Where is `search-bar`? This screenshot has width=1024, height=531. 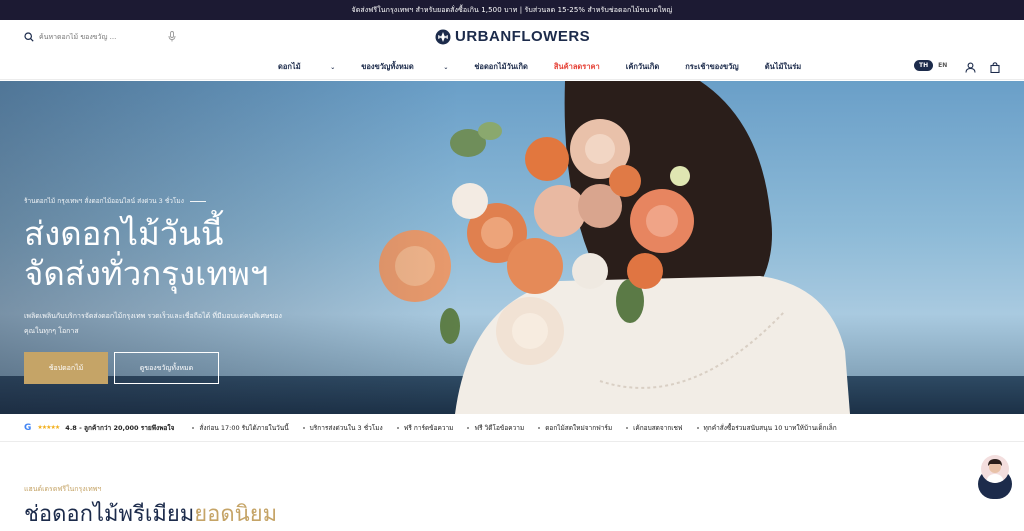 search-bar is located at coordinates (100, 37).